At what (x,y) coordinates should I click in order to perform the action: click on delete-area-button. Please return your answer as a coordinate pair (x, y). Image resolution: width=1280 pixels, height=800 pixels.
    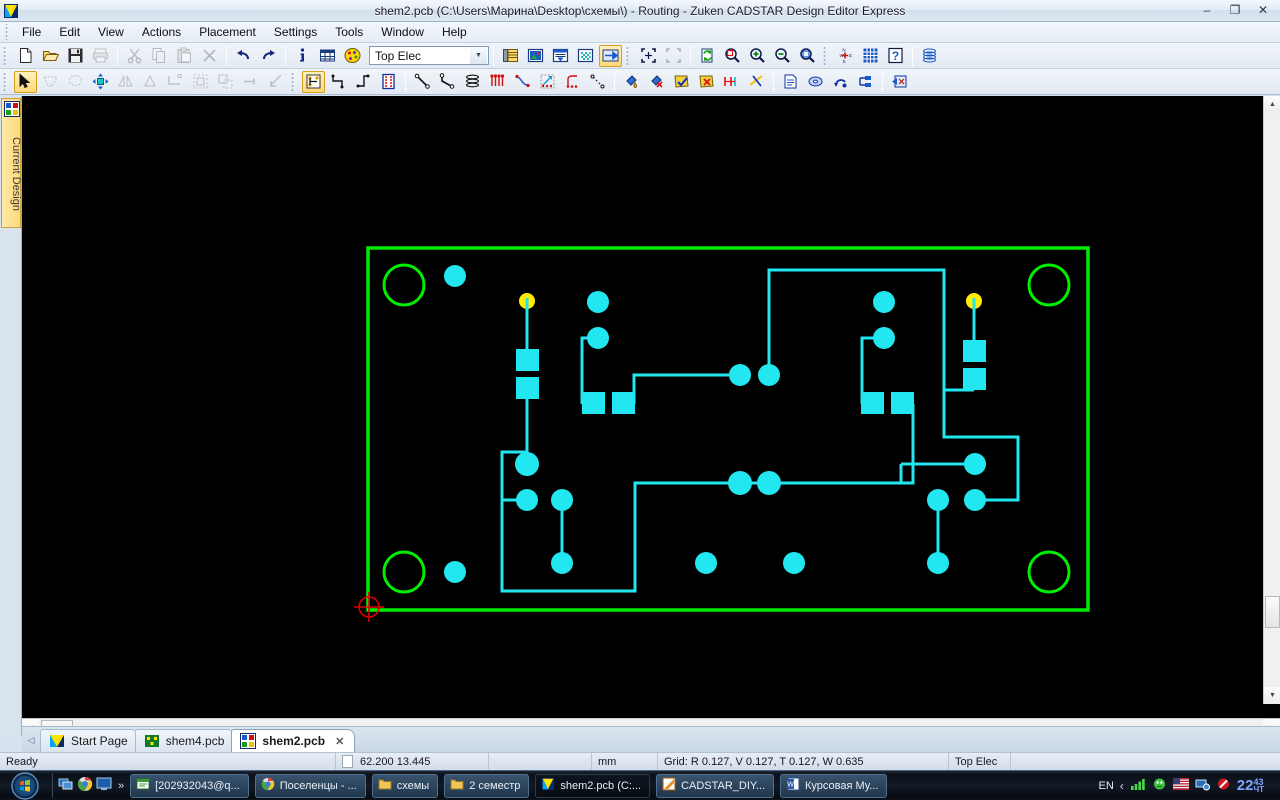
    Looking at the image, I should click on (706, 82).